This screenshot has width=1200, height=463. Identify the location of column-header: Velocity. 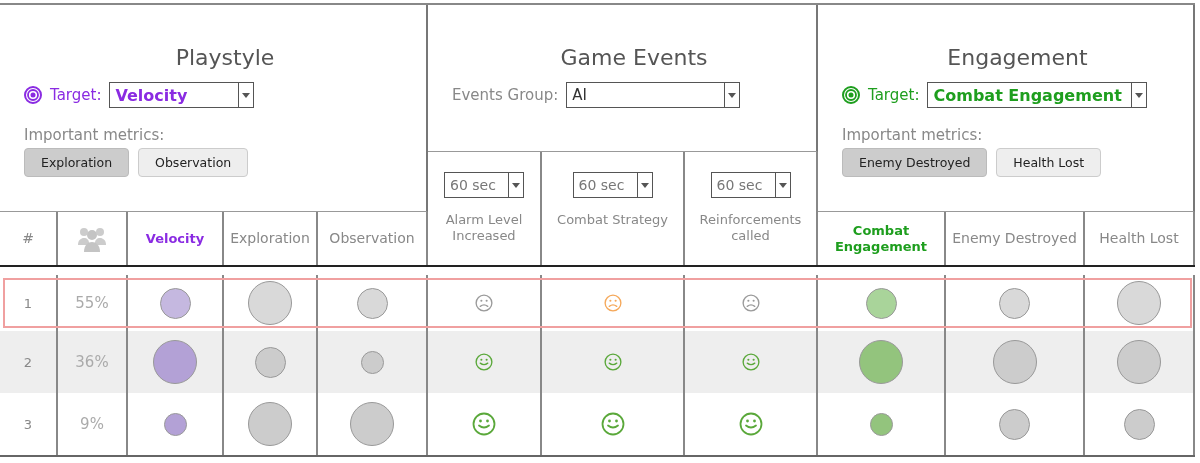
(175, 238).